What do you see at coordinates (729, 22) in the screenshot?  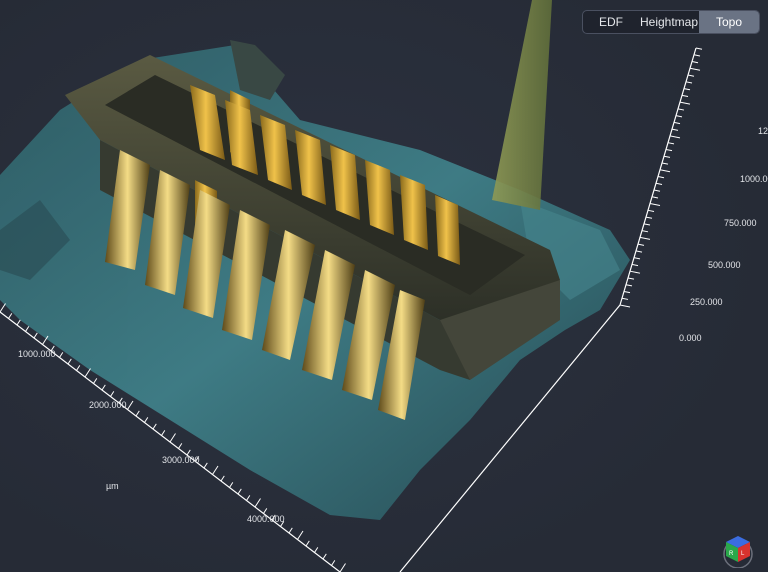 I see `mode-button-topo: Topo` at bounding box center [729, 22].